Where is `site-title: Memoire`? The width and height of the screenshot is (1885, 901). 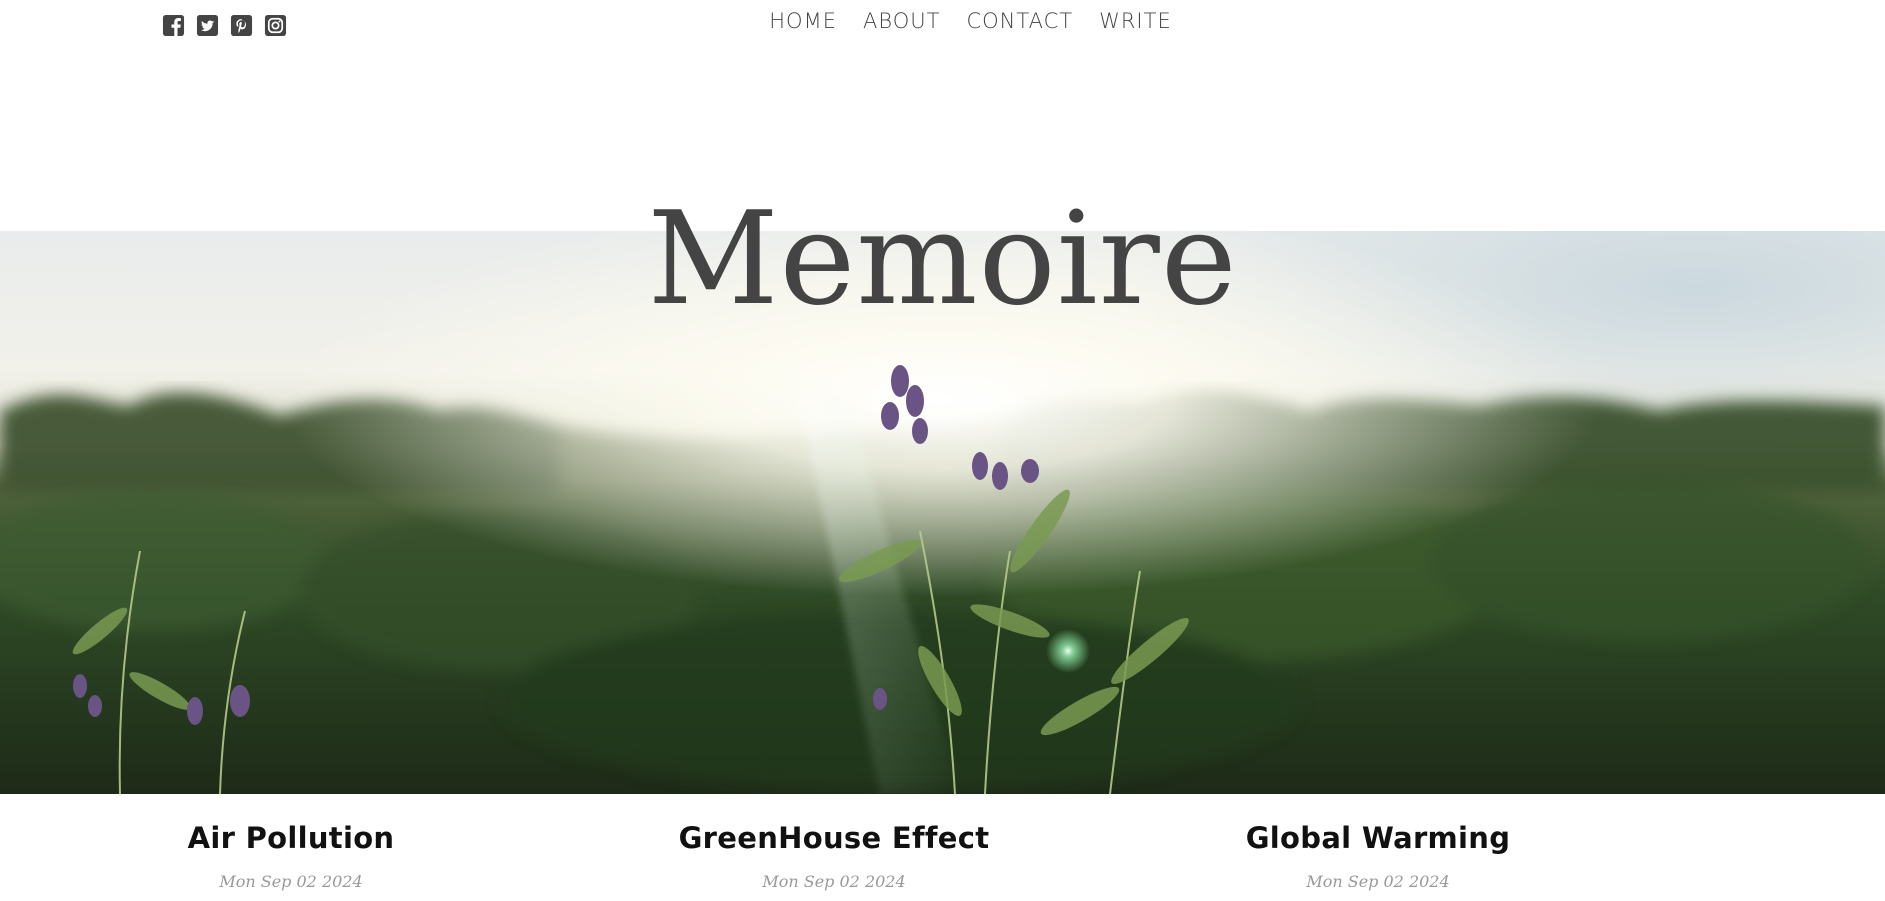
site-title: Memoire is located at coordinates (942, 259).